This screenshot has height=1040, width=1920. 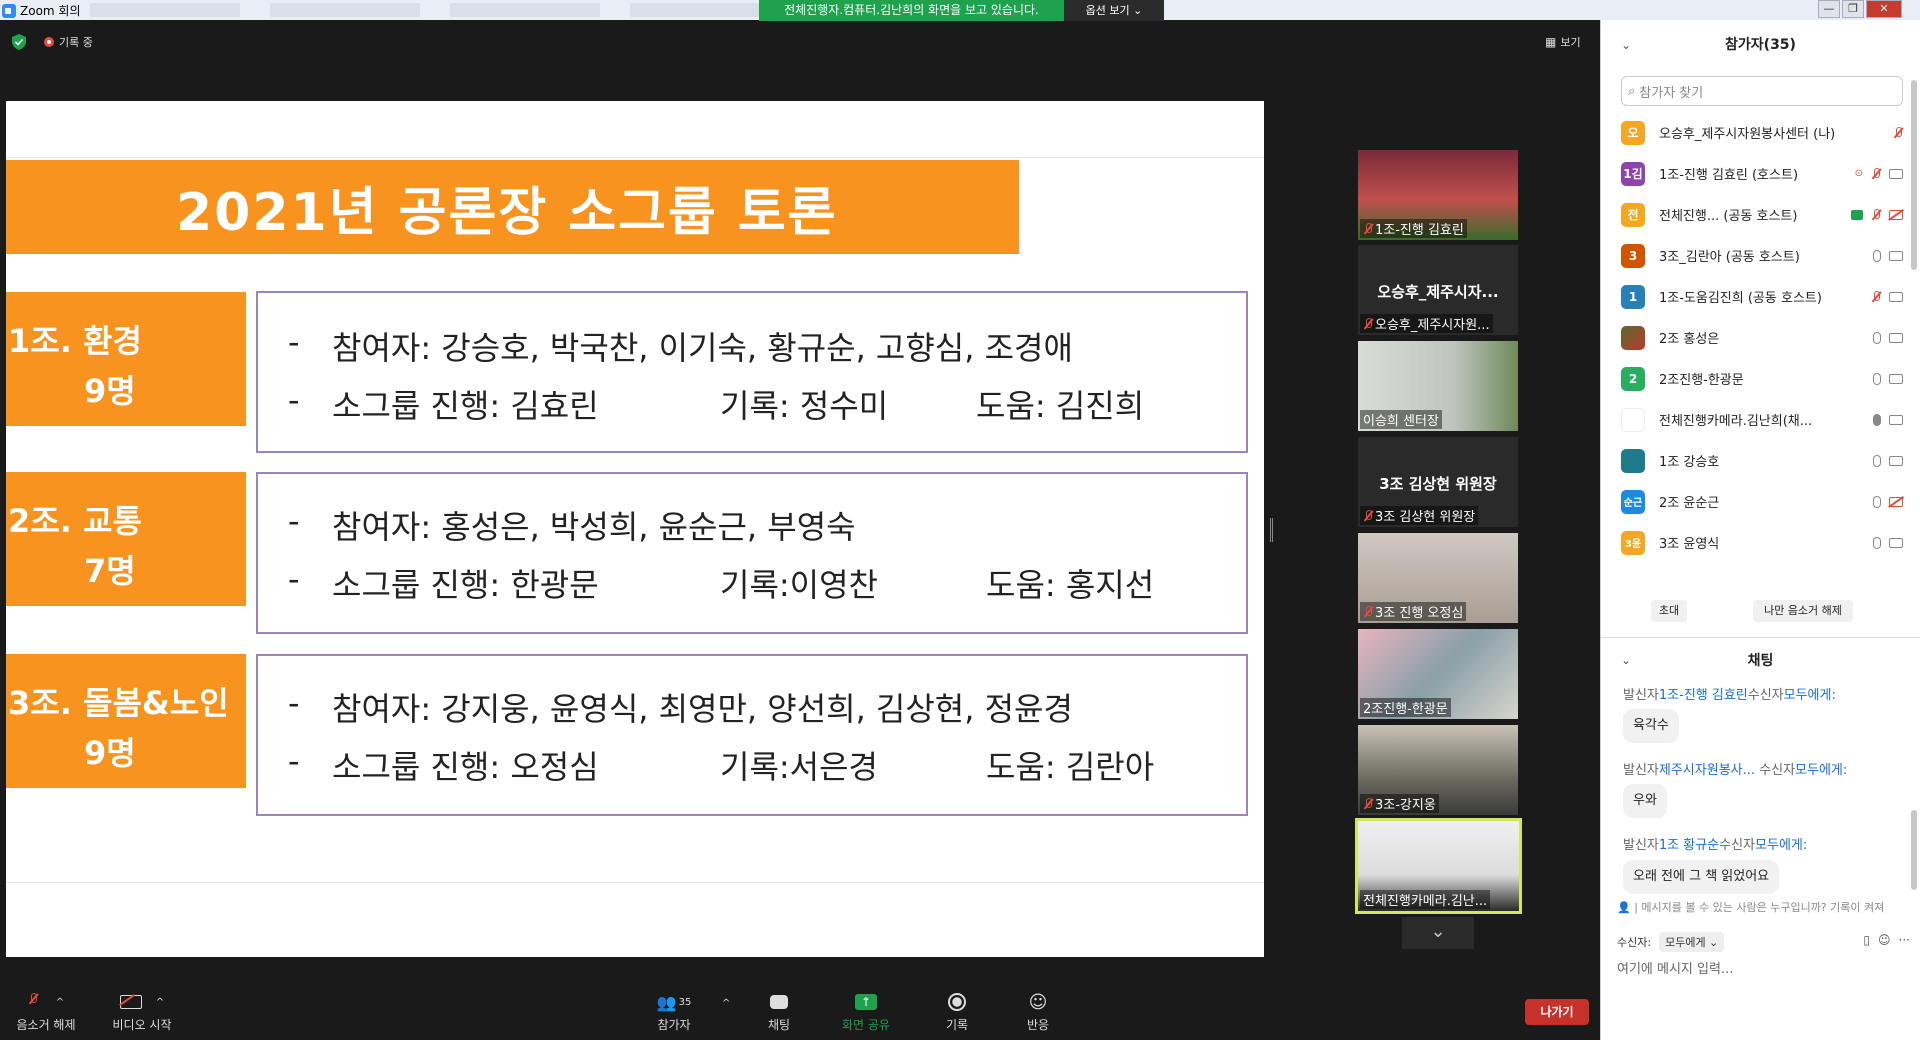 What do you see at coordinates (1853, 9) in the screenshot?
I see `maximize-button: ❐` at bounding box center [1853, 9].